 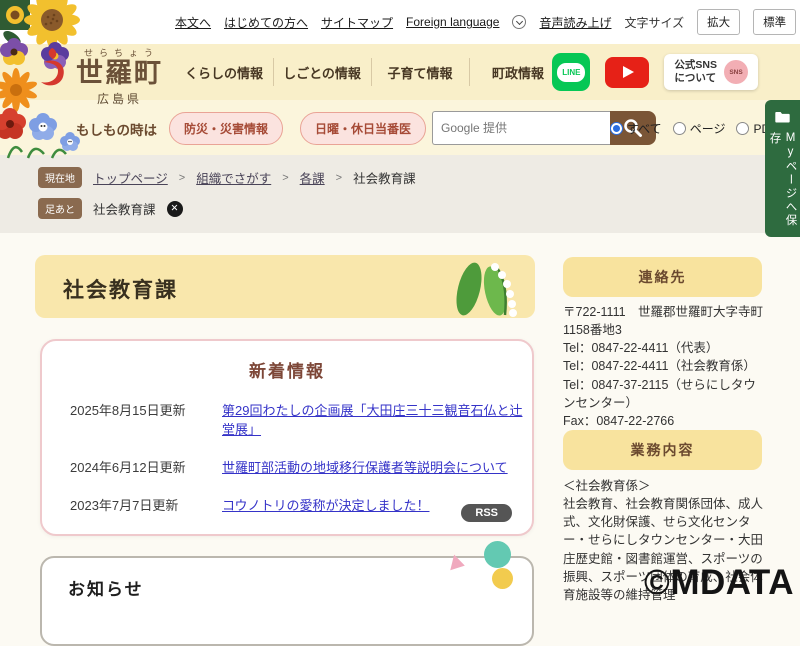 I want to click on disaster-info-button: 防災・災害情報, so click(x=226, y=128).